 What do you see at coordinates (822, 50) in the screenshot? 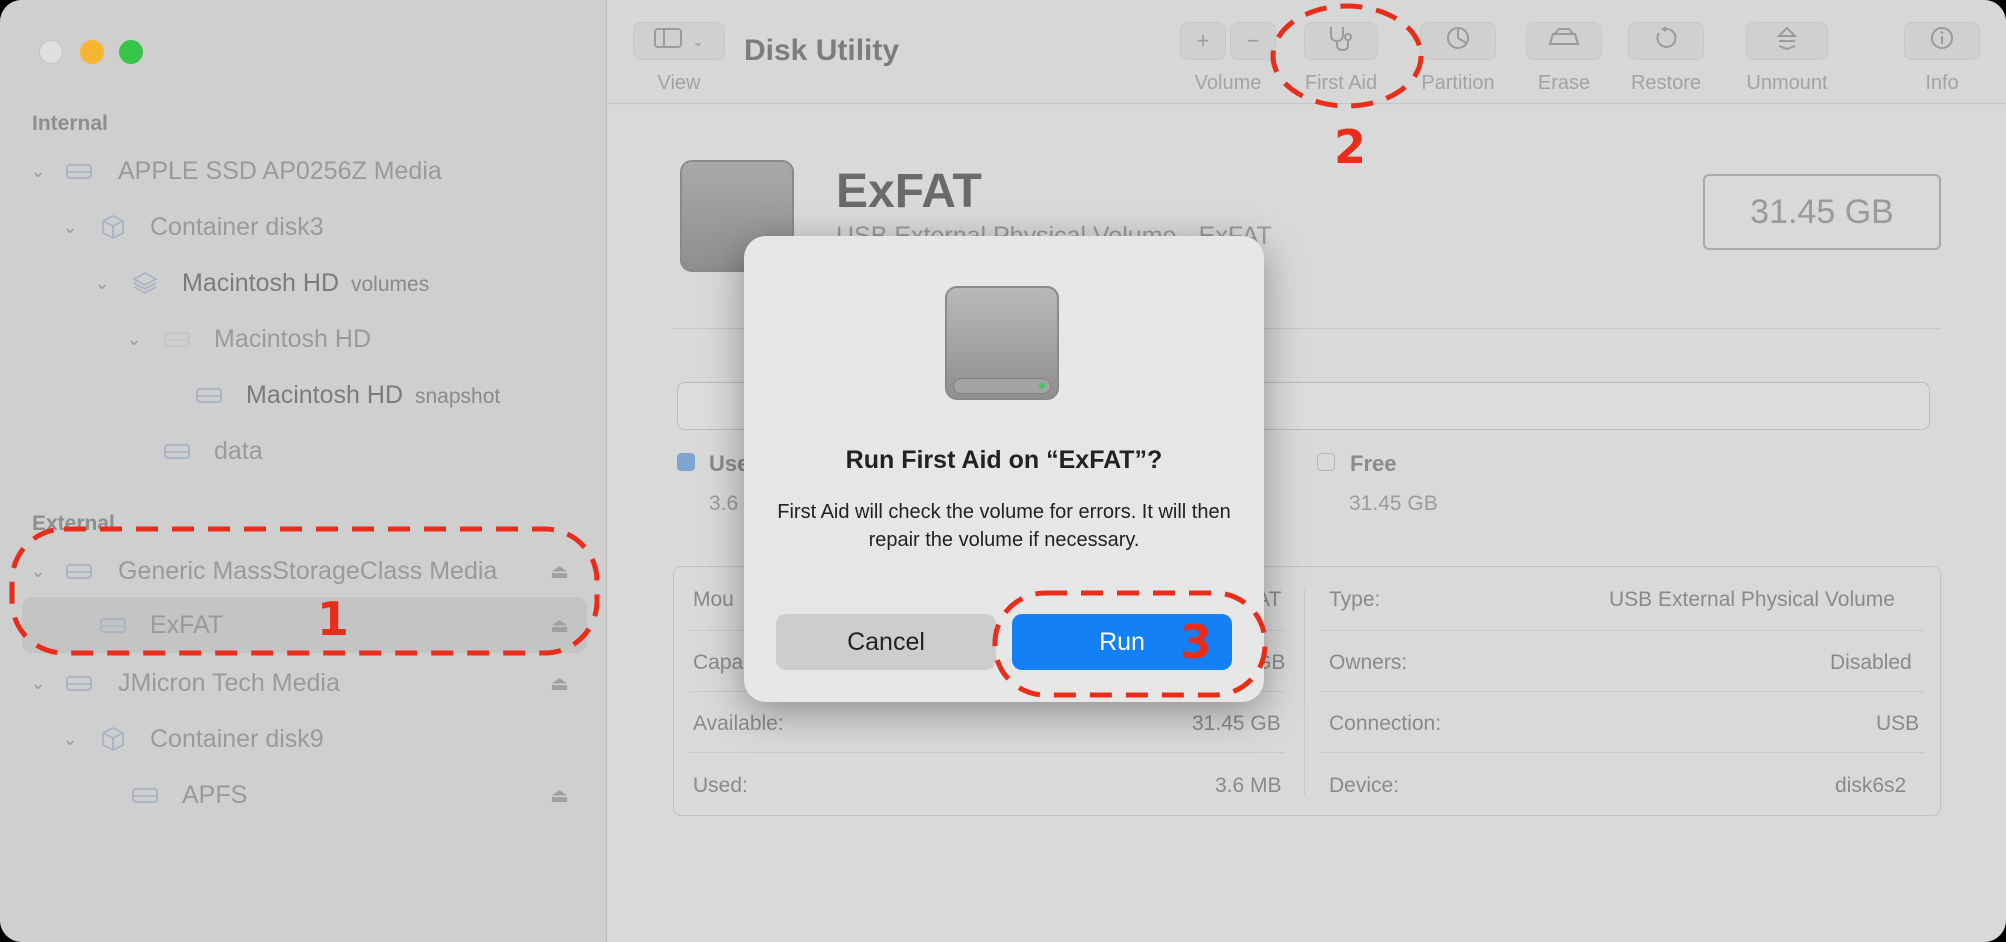
I see `app-title: Disk Utility` at bounding box center [822, 50].